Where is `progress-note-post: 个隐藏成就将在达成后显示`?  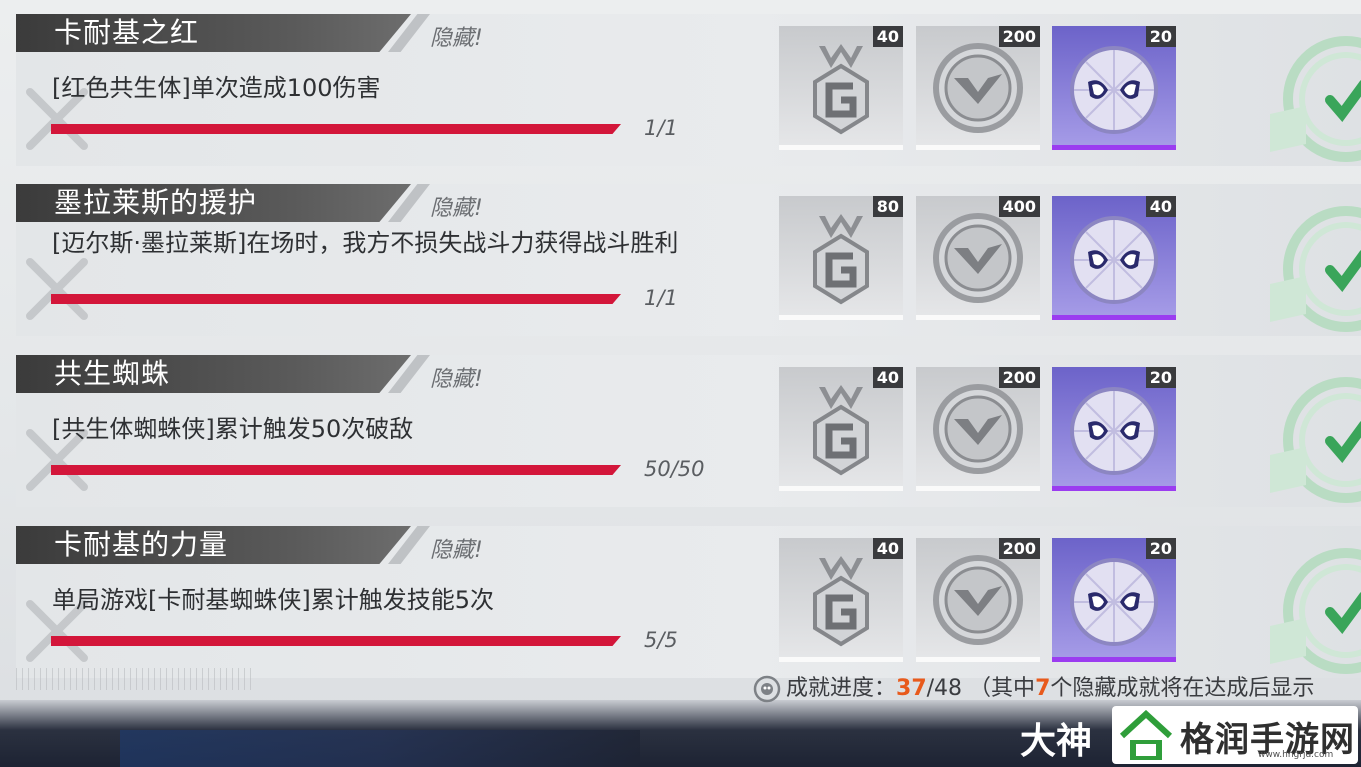
progress-note-post: 个隐藏成就将在达成后显示 is located at coordinates (1182, 688).